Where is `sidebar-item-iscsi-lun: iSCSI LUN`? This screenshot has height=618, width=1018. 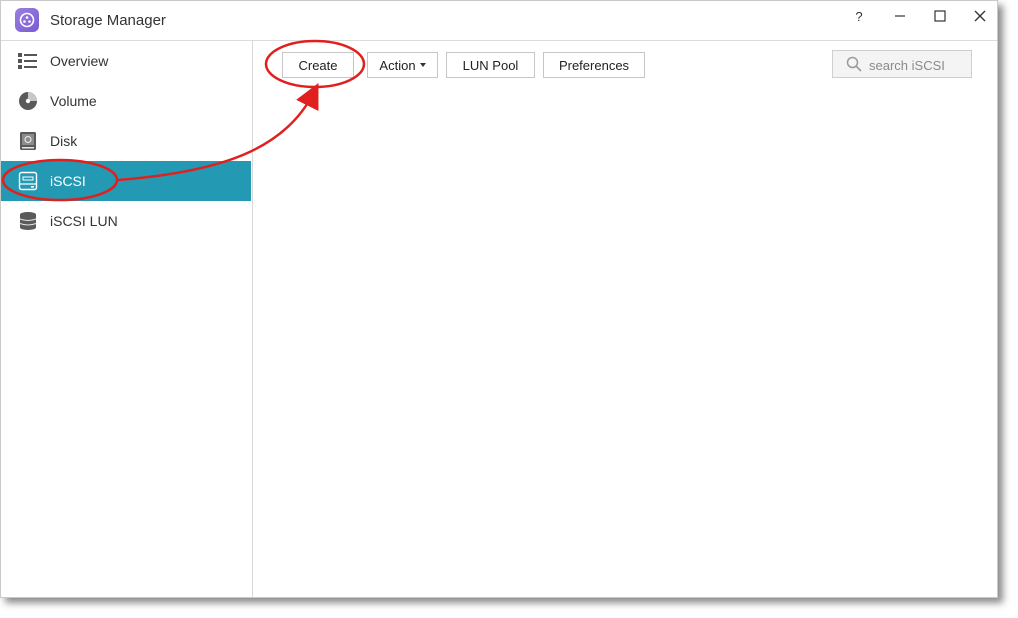 sidebar-item-iscsi-lun: iSCSI LUN is located at coordinates (126, 221).